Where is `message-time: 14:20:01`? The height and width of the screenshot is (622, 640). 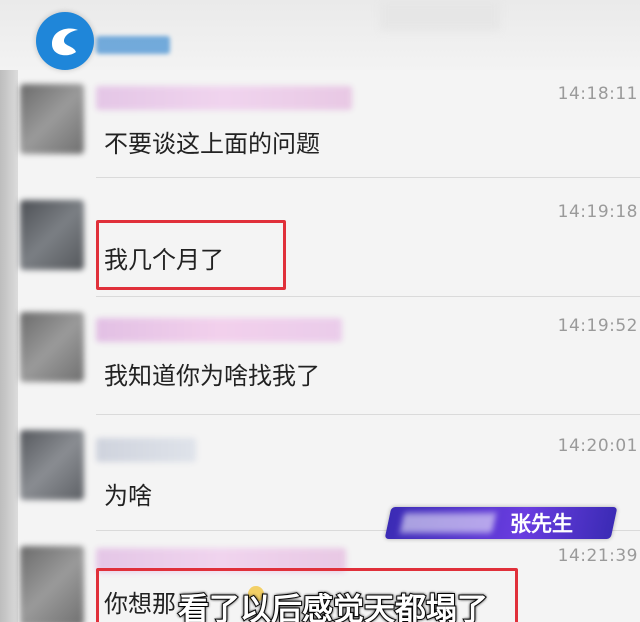
message-time: 14:20:01 is located at coordinates (597, 446).